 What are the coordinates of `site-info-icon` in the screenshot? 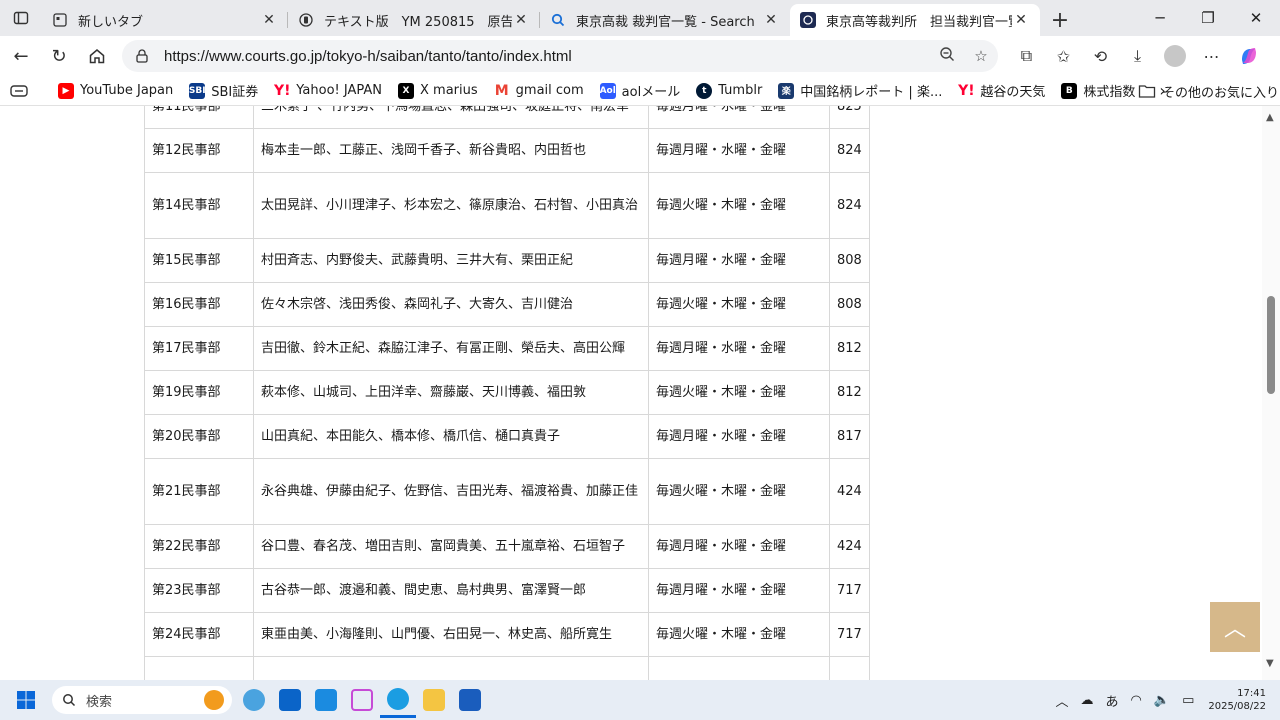 It's located at (142, 56).